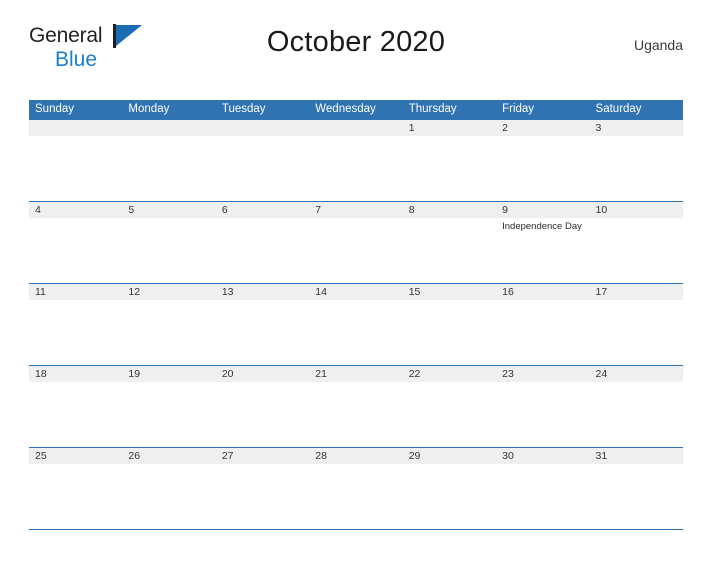  I want to click on calendar-week-row: 18 19 20 21 22 23 24, so click(356, 406).